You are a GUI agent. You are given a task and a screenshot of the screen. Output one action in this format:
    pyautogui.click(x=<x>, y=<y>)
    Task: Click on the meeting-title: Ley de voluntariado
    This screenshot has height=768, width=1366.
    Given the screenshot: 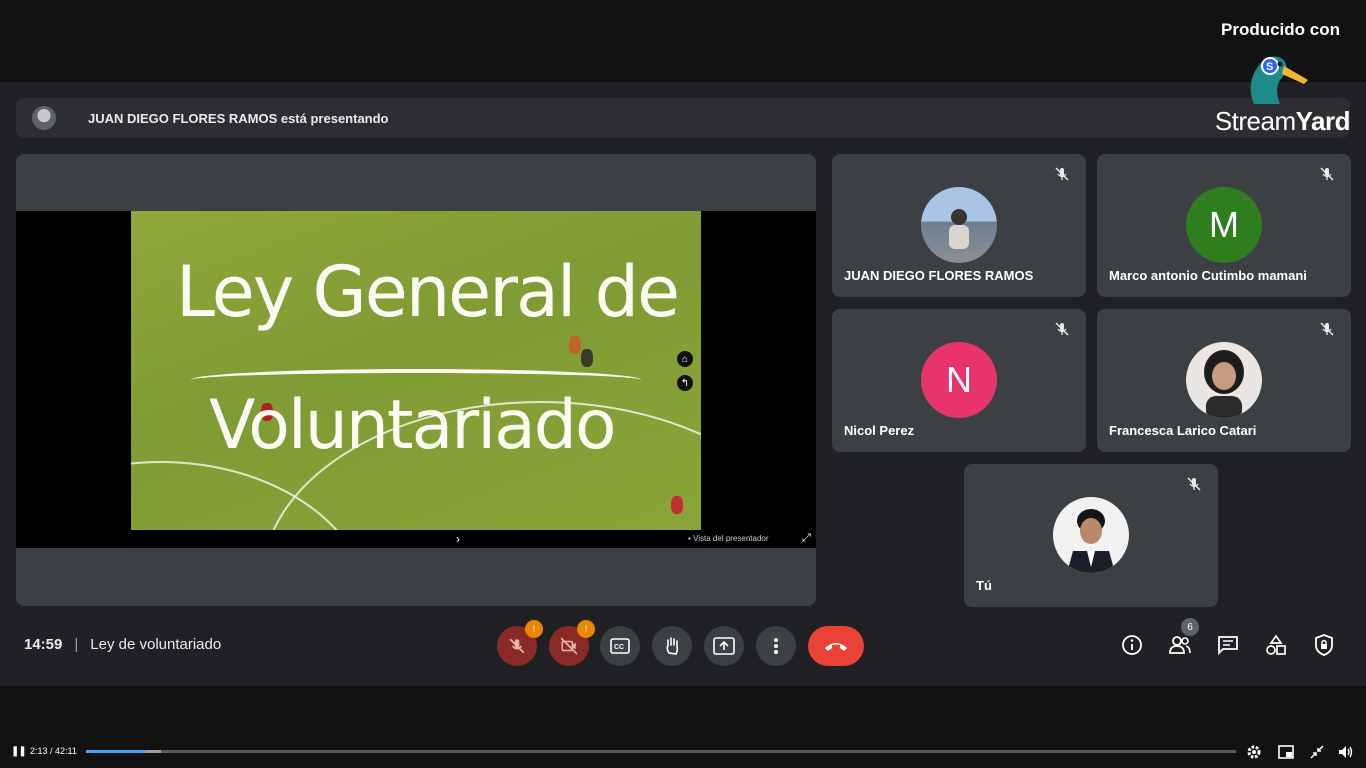 What is the action you would take?
    pyautogui.click(x=156, y=644)
    